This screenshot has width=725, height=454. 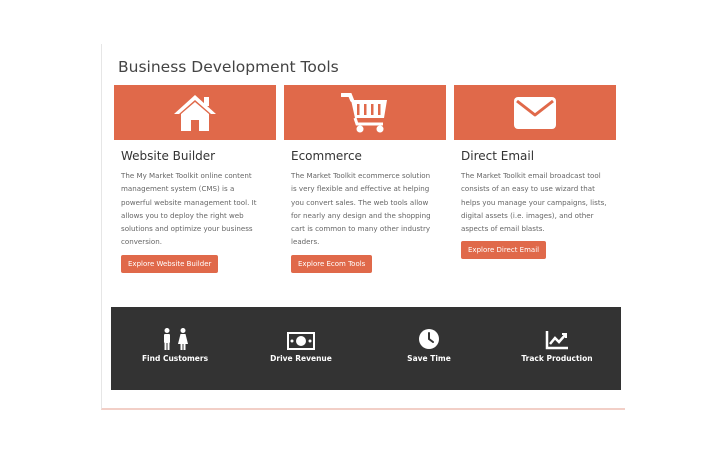 I want to click on desc-line: conversion., so click(x=141, y=242).